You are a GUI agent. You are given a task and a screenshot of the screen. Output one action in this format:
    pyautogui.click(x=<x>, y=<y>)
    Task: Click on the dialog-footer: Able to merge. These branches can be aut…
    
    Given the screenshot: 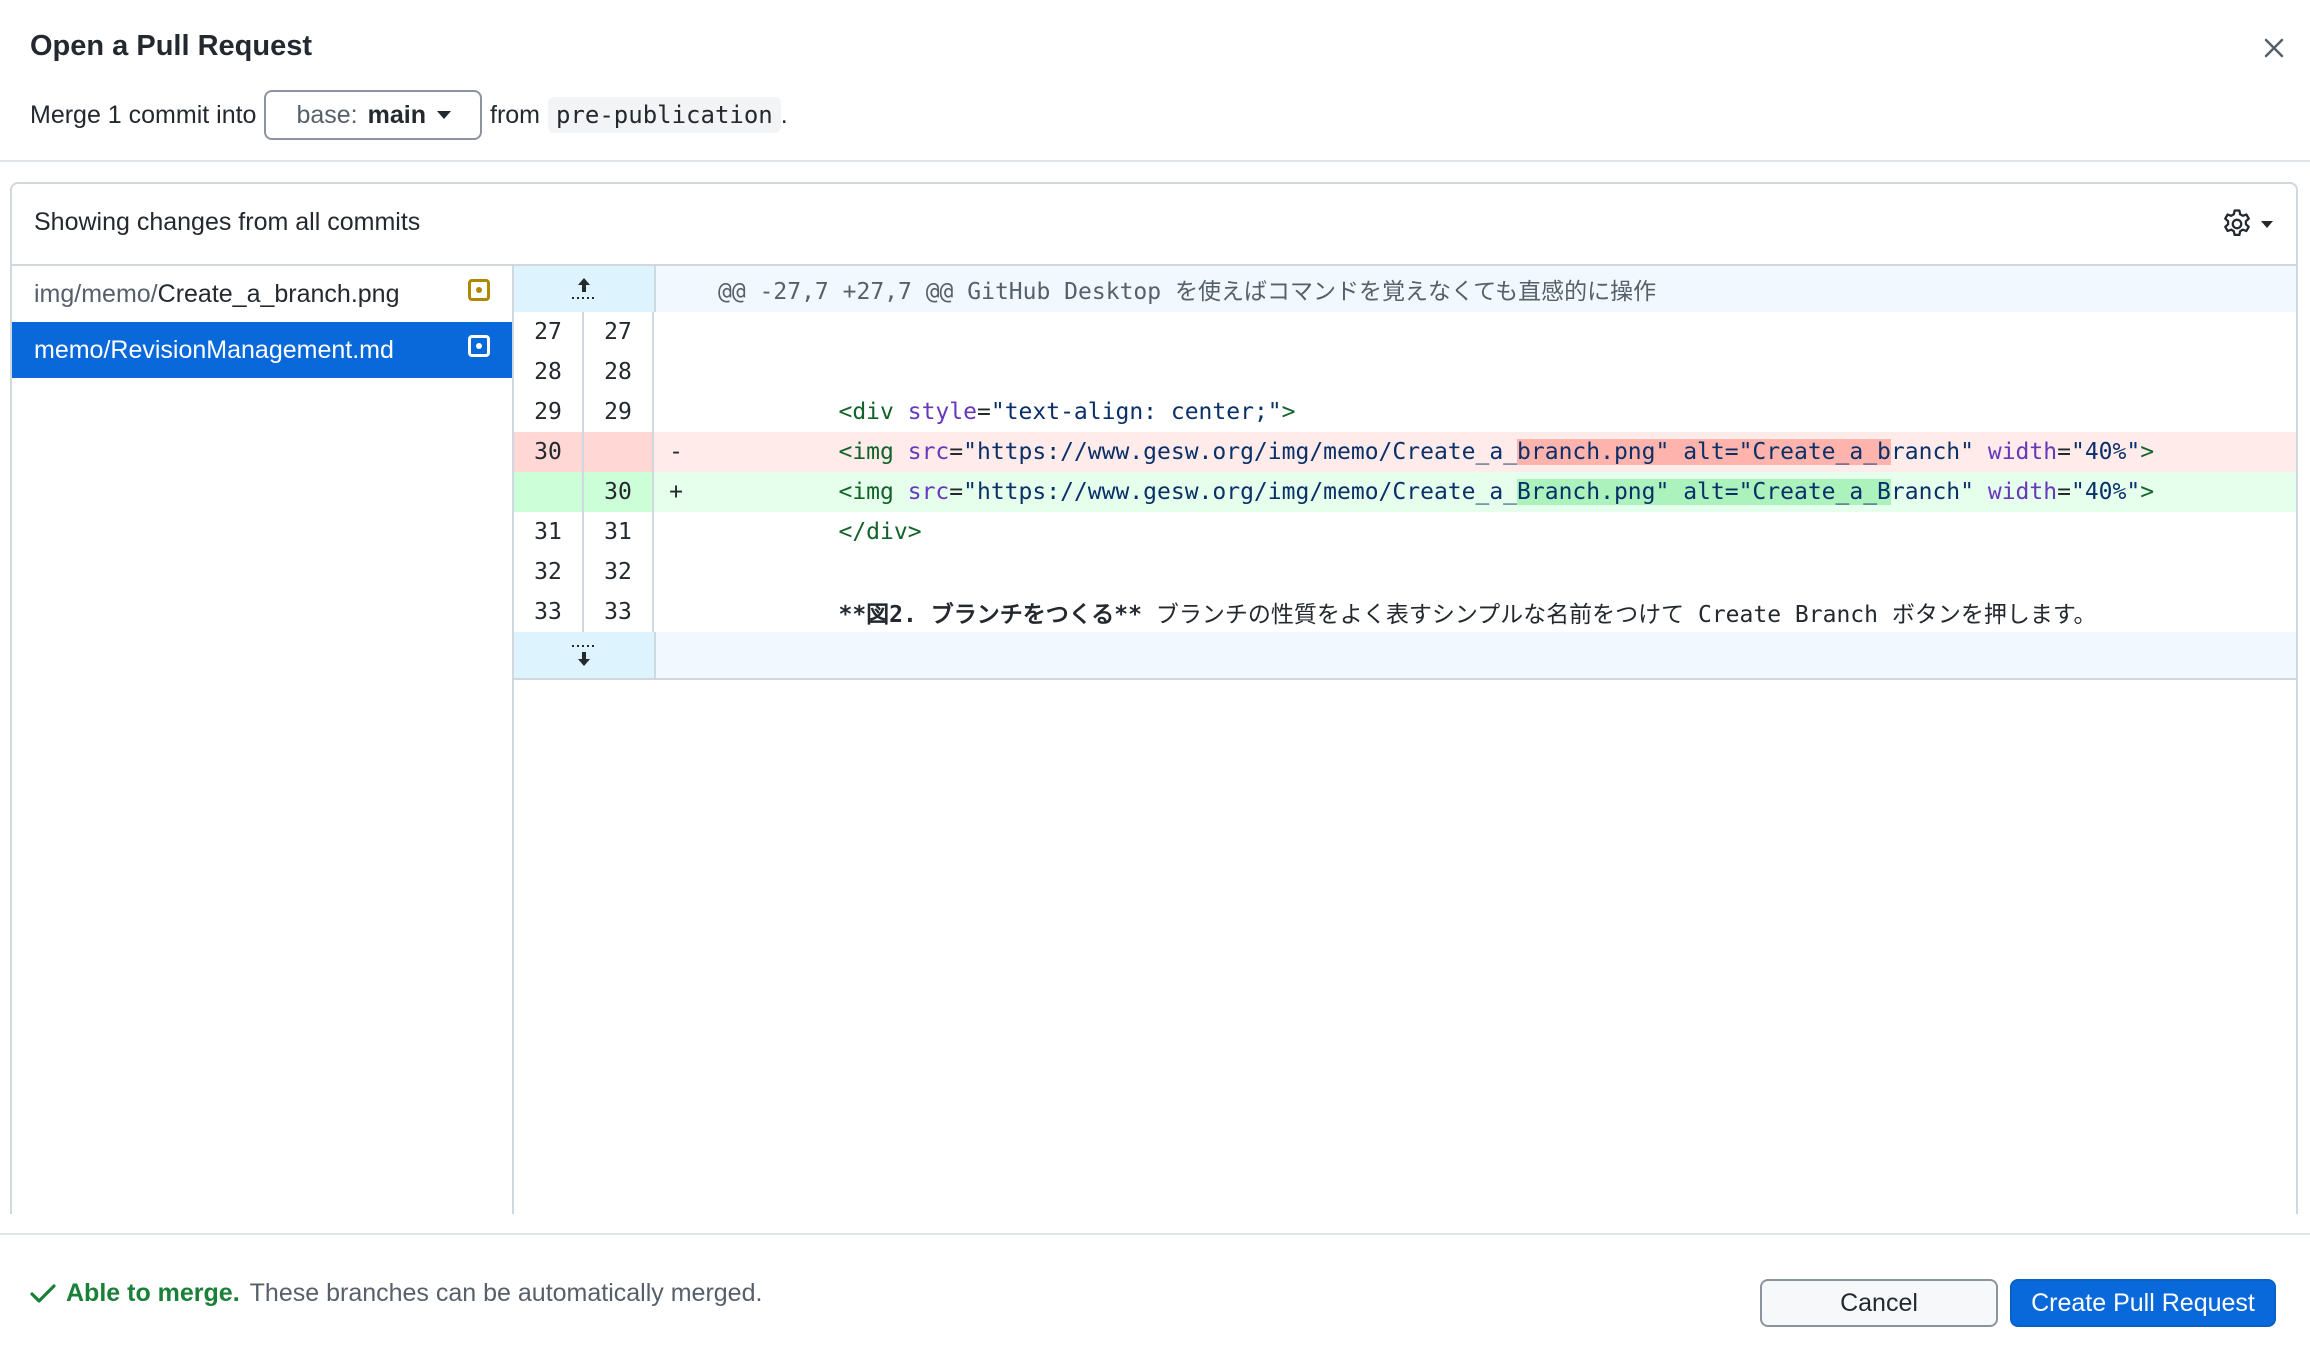 What is the action you would take?
    pyautogui.click(x=1155, y=1291)
    